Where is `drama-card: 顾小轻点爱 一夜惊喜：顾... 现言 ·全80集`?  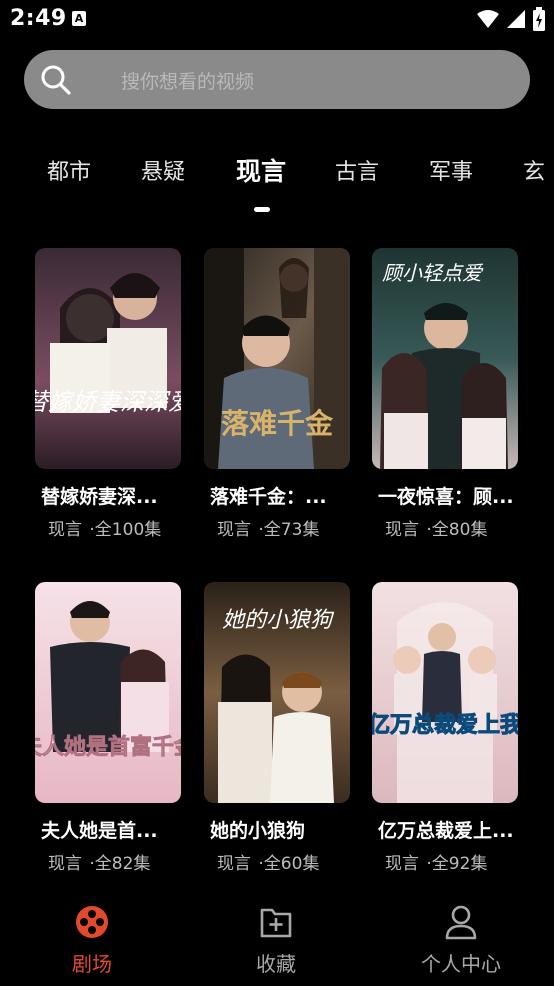
drama-card: 顾小轻点爱 一夜惊喜：顾... 现言 ·全80集 is located at coordinates (445, 394).